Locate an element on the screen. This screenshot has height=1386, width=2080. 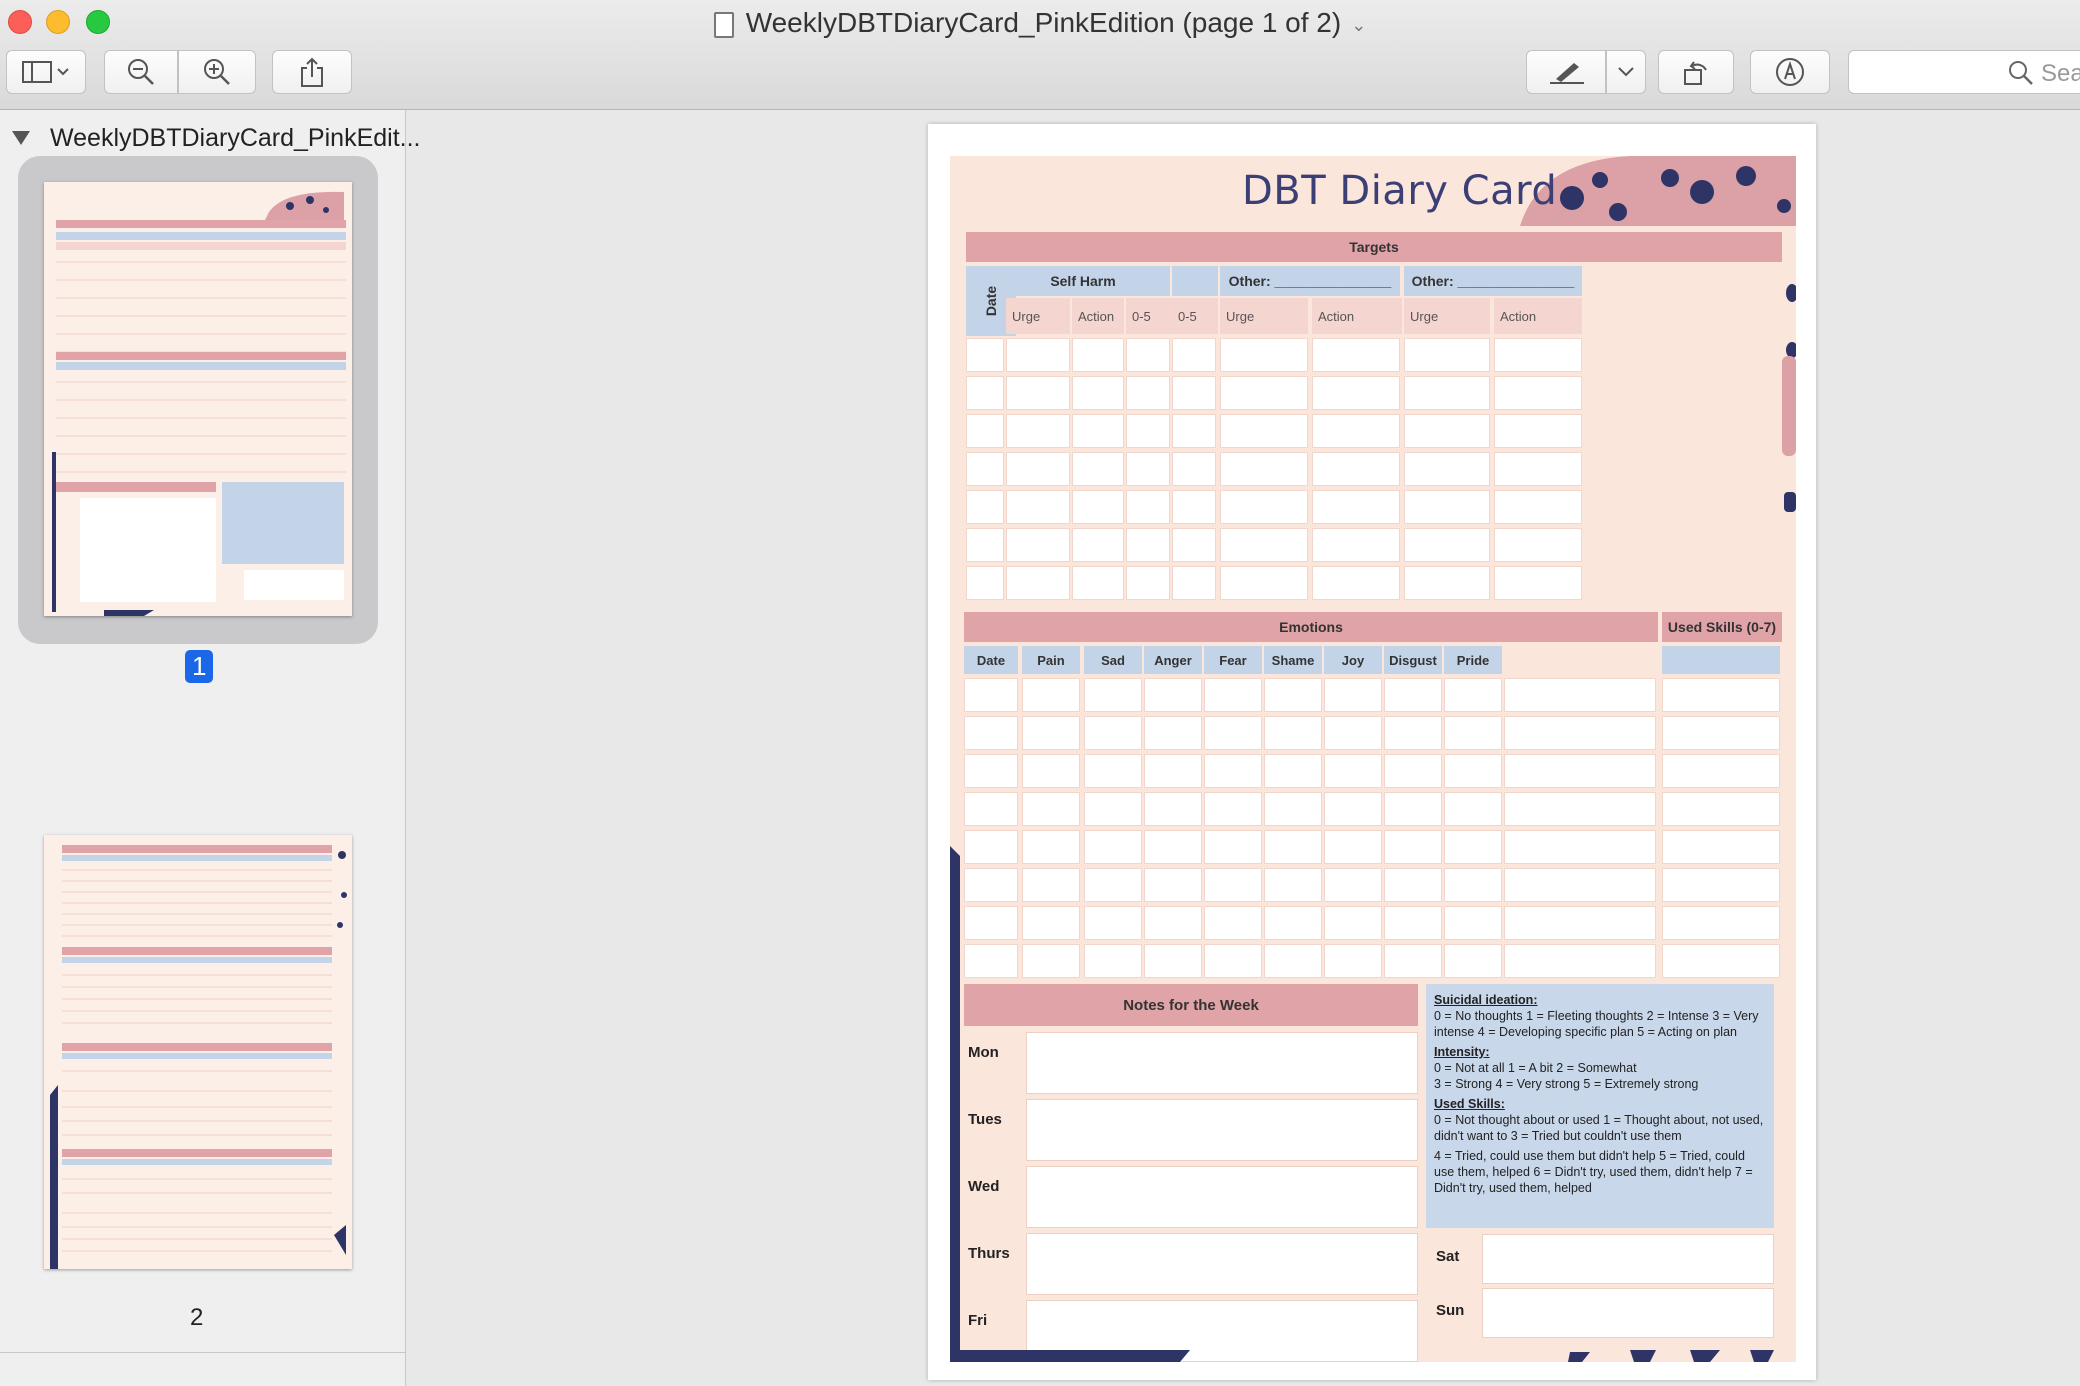
sidebar-toggle-button is located at coordinates (46, 72).